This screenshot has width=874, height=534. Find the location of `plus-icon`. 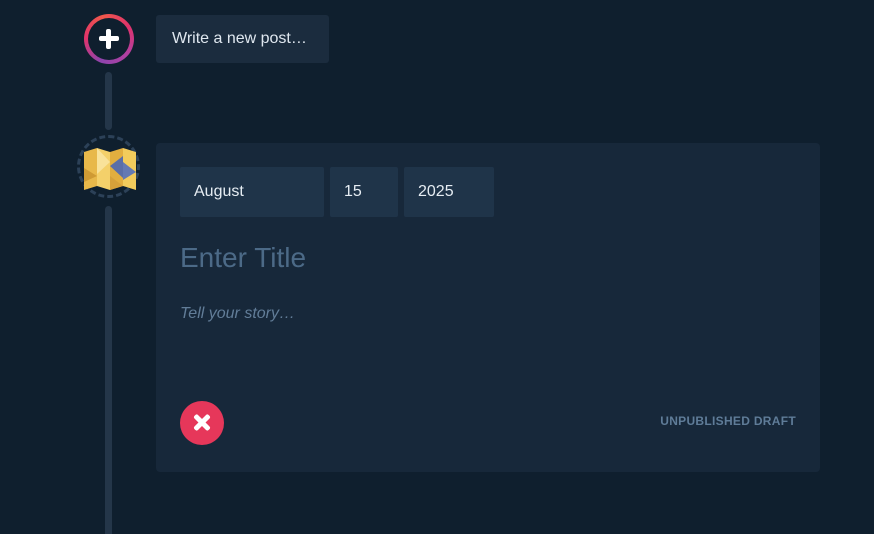

plus-icon is located at coordinates (109, 39).